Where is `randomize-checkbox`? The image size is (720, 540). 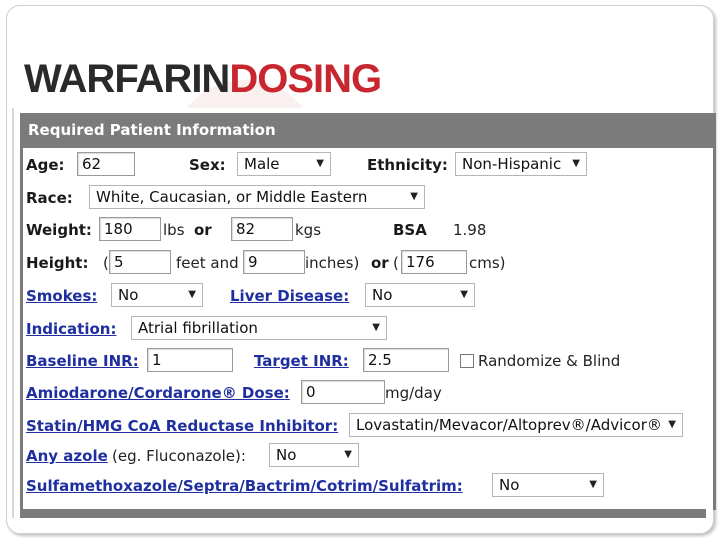 randomize-checkbox is located at coordinates (467, 361).